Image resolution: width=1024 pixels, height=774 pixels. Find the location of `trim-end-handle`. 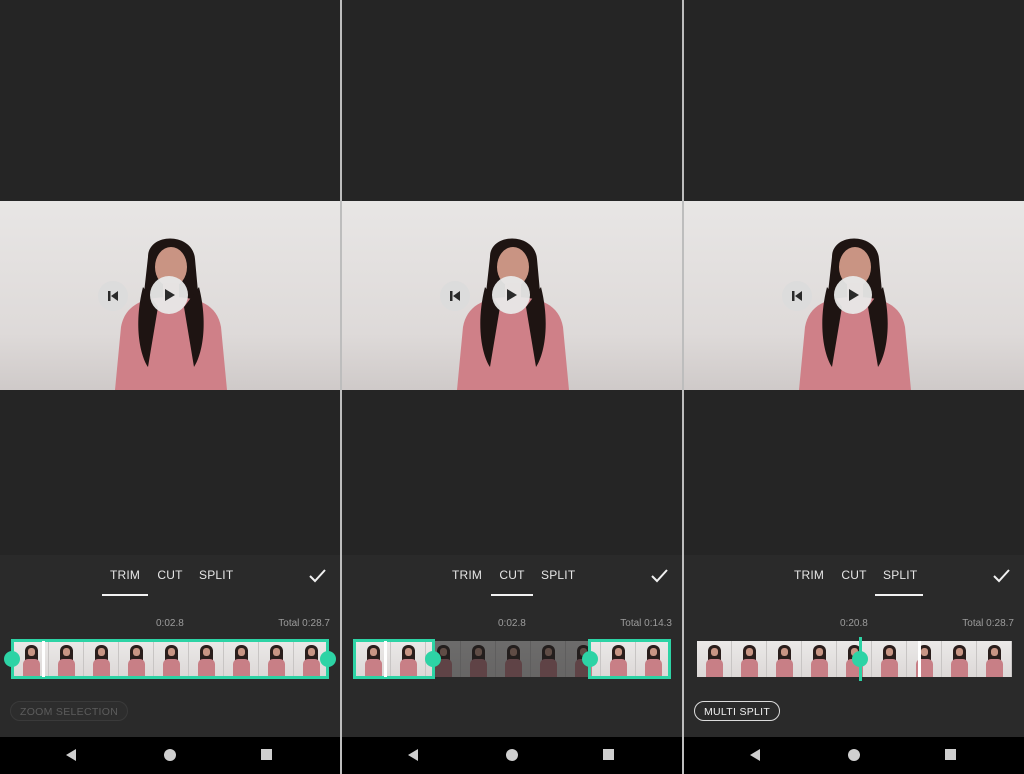

trim-end-handle is located at coordinates (328, 659).